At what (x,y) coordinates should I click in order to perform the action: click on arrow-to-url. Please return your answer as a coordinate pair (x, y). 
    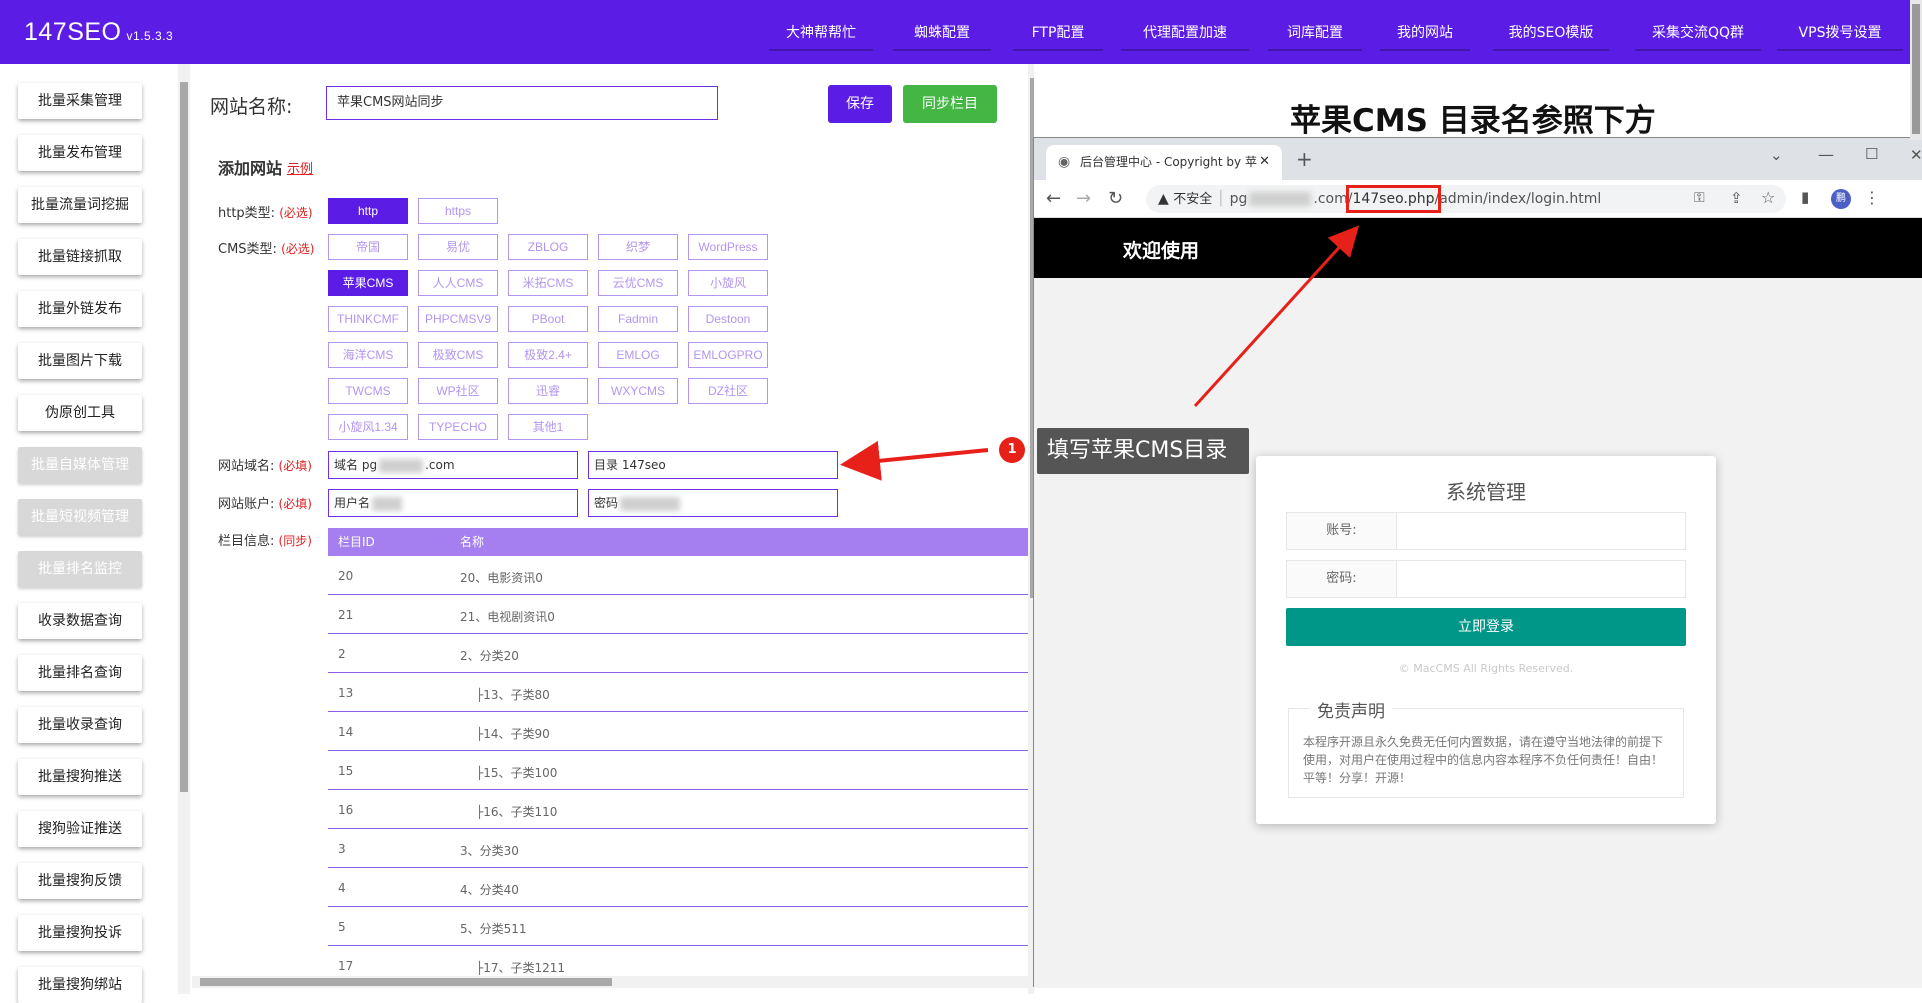
    Looking at the image, I should click on (1276, 316).